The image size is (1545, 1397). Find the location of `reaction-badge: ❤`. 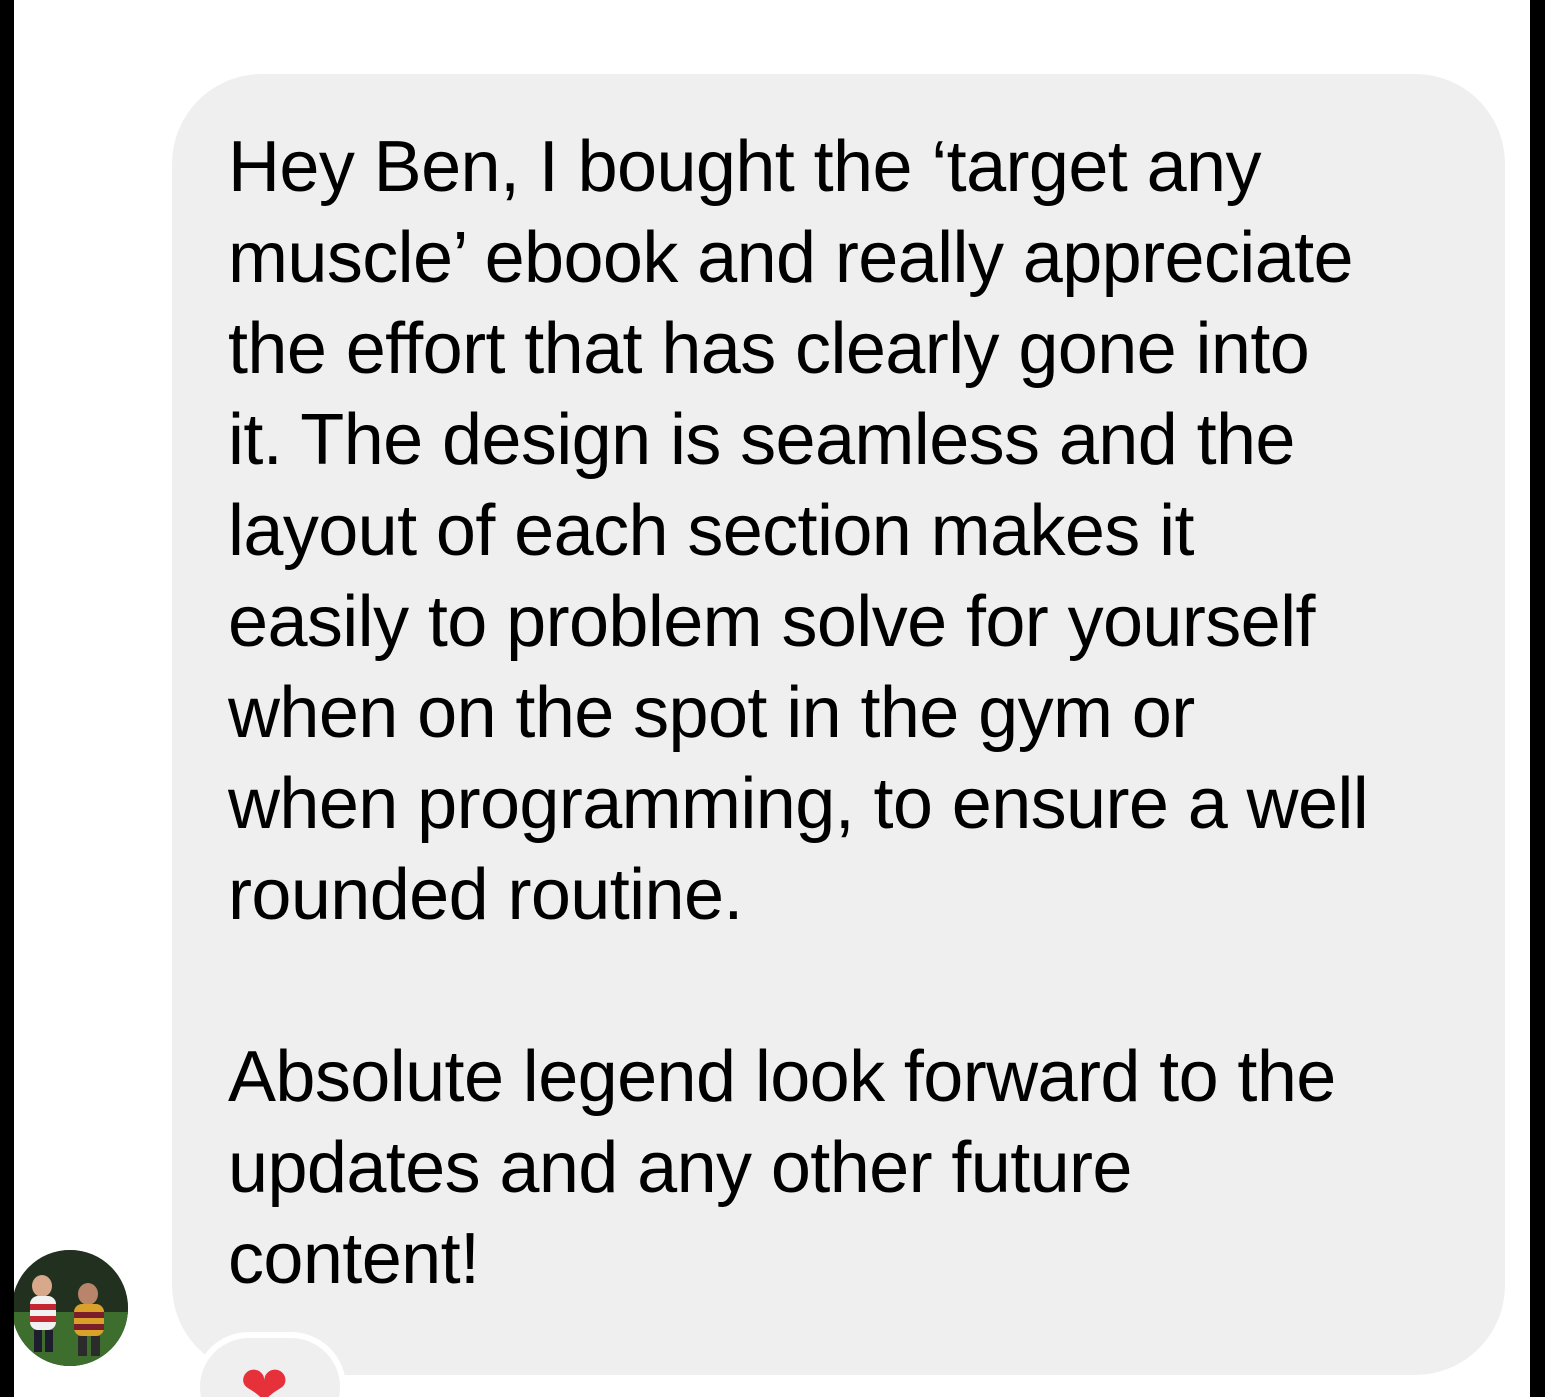

reaction-badge: ❤ is located at coordinates (270, 1364).